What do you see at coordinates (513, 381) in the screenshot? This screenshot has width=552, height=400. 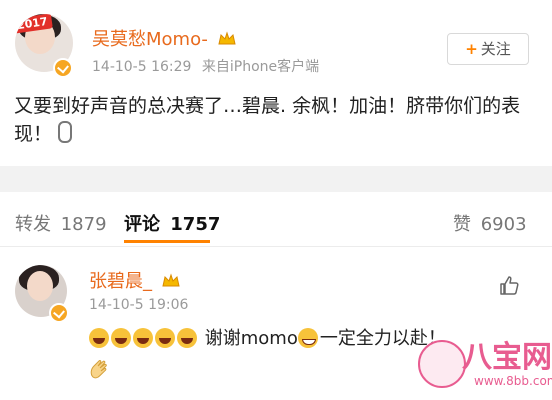 I see `watermark-url: www.8bb.com` at bounding box center [513, 381].